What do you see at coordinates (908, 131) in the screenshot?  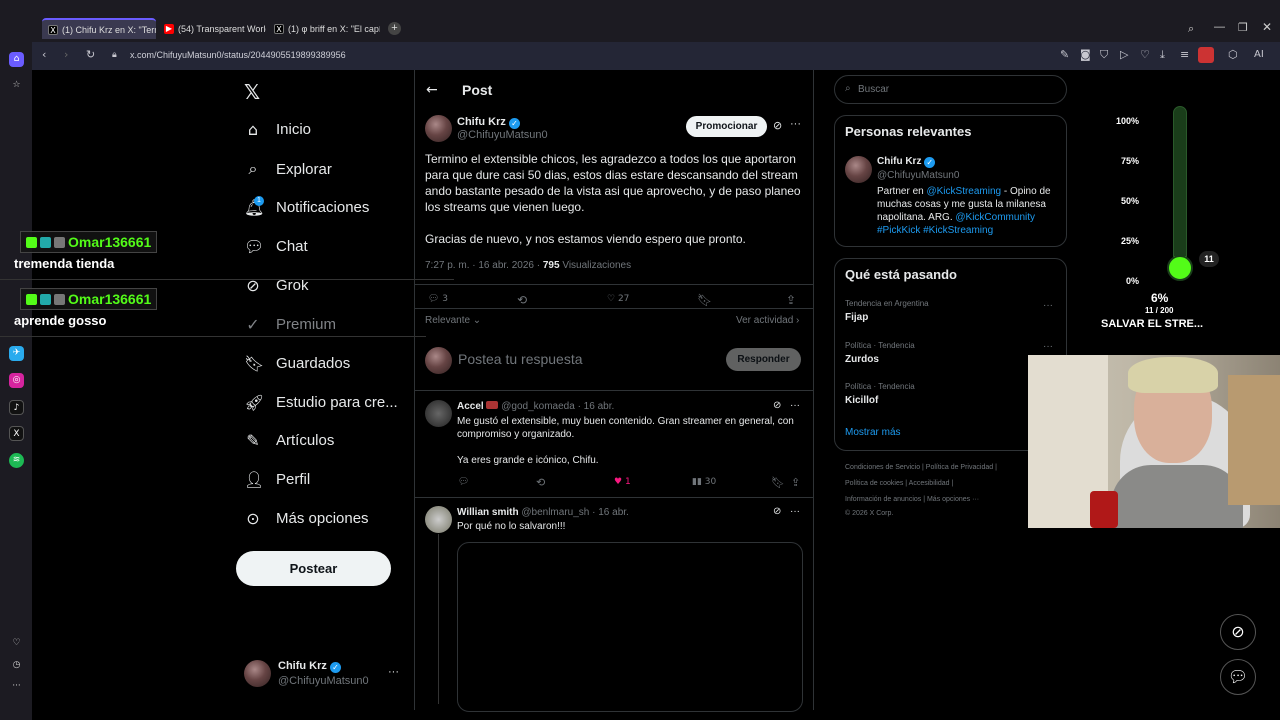 I see `relevant-people-title: Personas relevantes` at bounding box center [908, 131].